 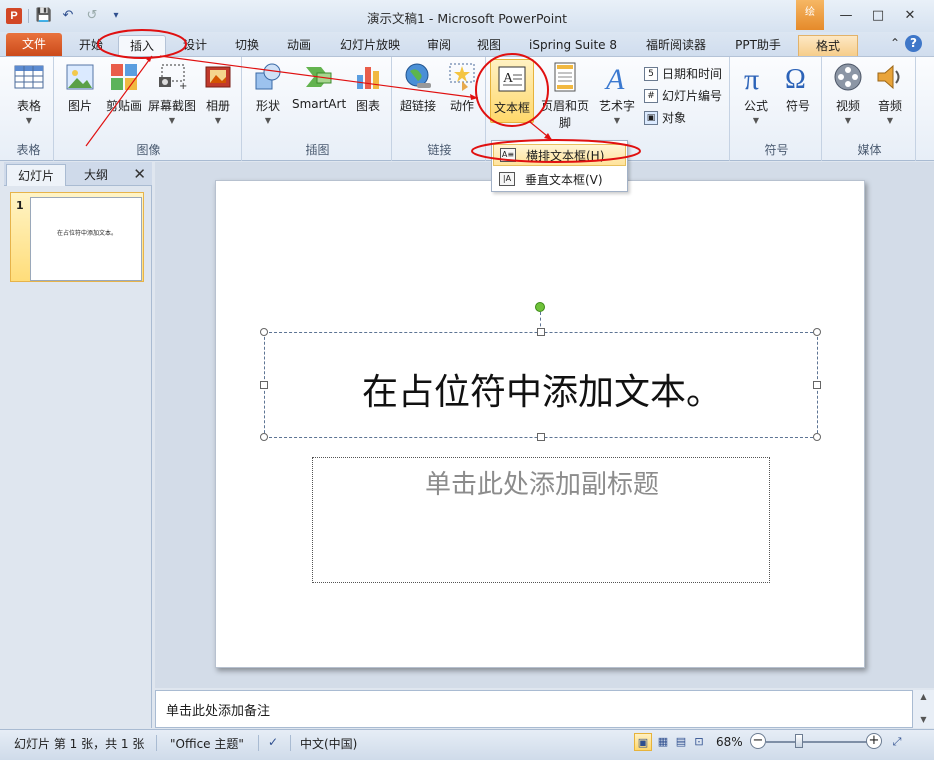 I want to click on collapse-ribbon-icon: ⌃, so click(x=895, y=43).